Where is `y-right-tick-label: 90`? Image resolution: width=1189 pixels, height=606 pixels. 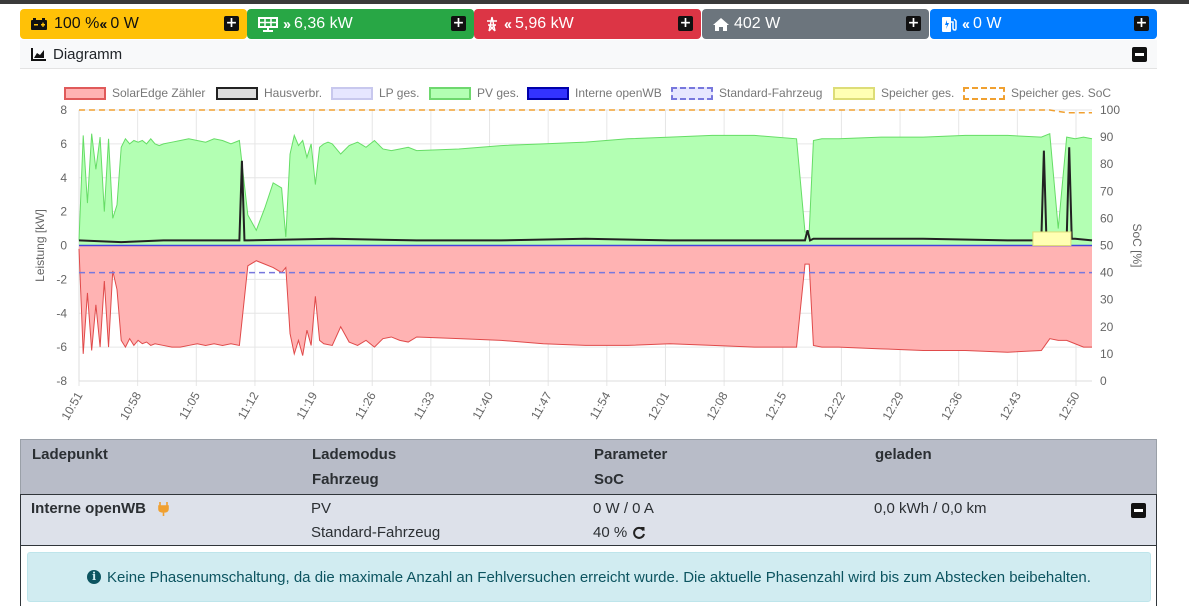 y-right-tick-label: 90 is located at coordinates (1107, 137).